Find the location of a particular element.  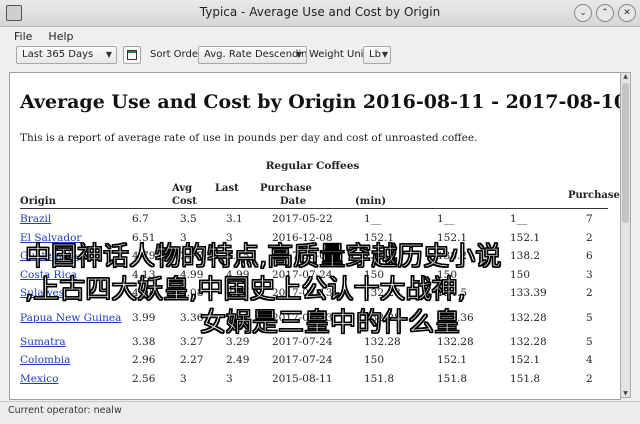

maximize-button: ⌃ is located at coordinates (605, 13).